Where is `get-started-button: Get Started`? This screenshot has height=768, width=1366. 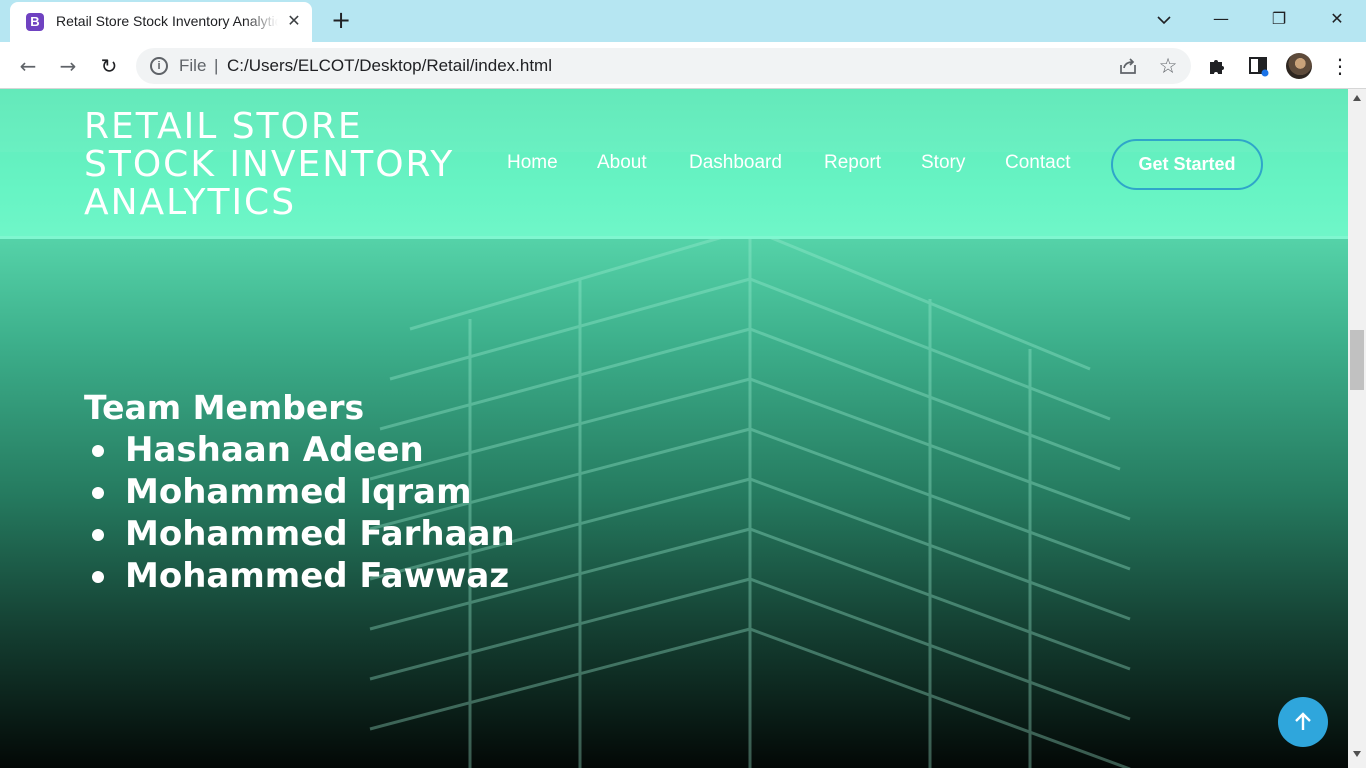
get-started-button: Get Started is located at coordinates (1187, 164).